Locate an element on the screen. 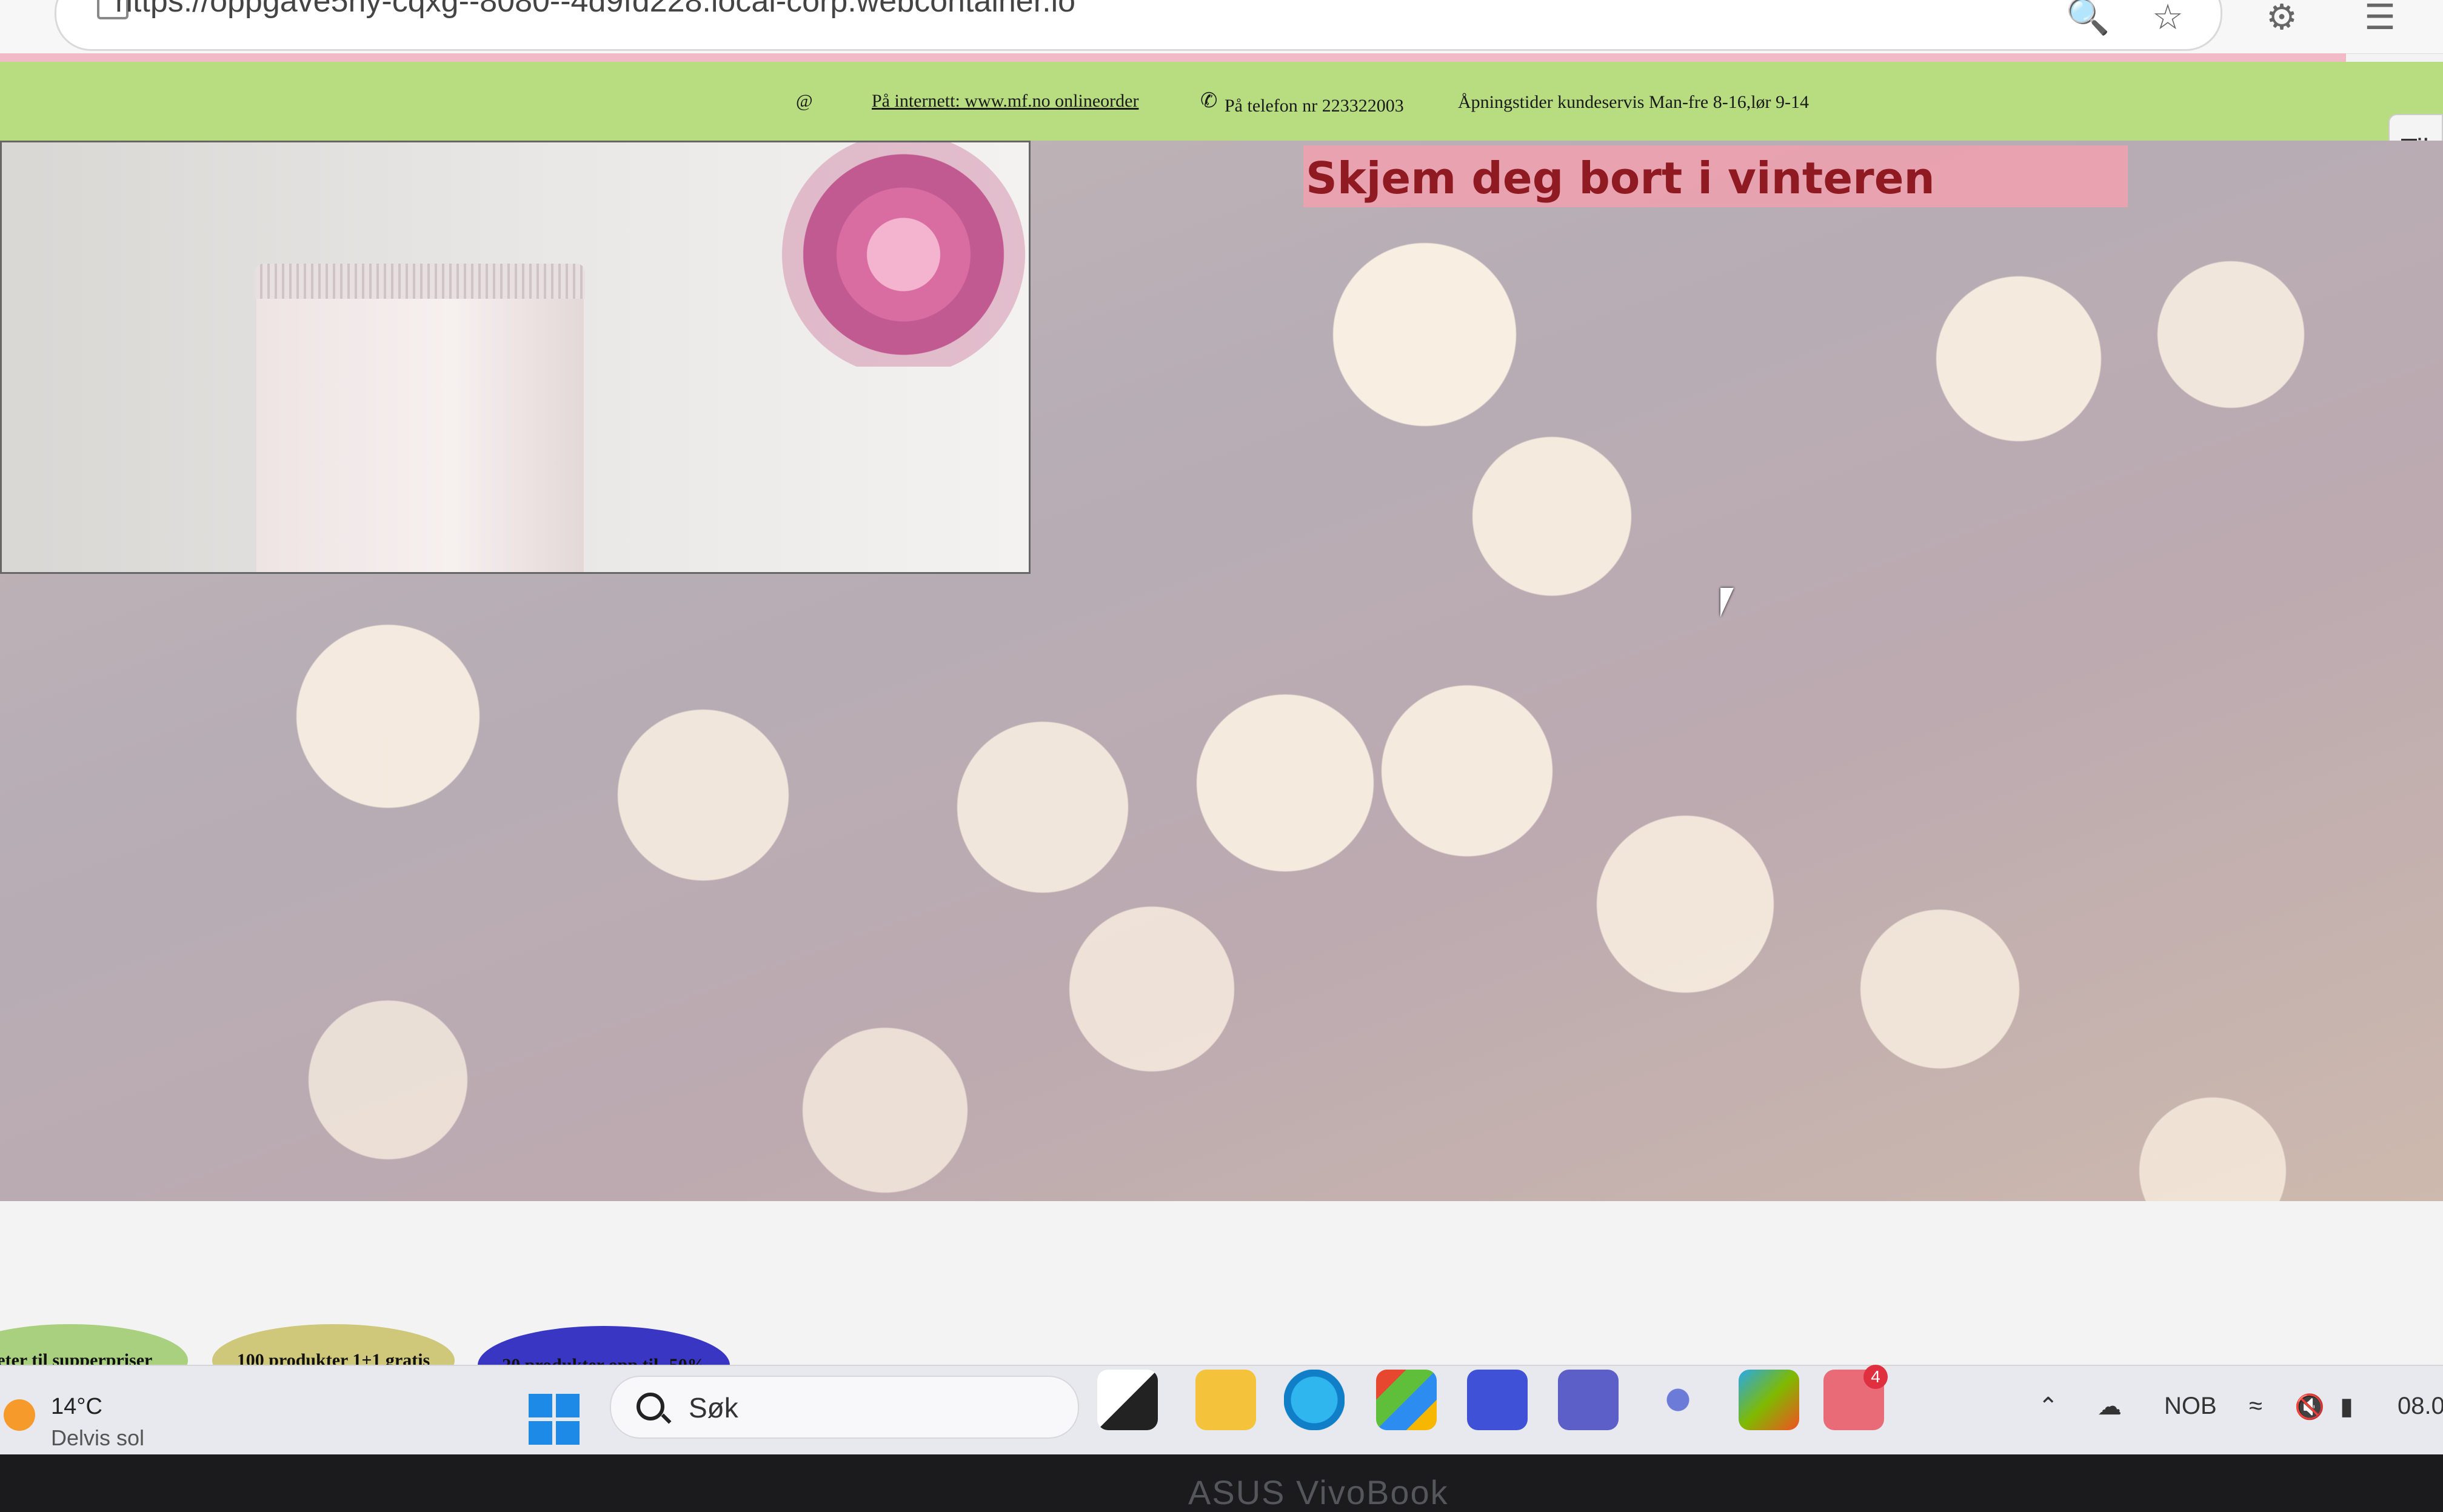 Image resolution: width=2443 pixels, height=1512 pixels. onedrive-icon: ☁ is located at coordinates (2109, 1406).